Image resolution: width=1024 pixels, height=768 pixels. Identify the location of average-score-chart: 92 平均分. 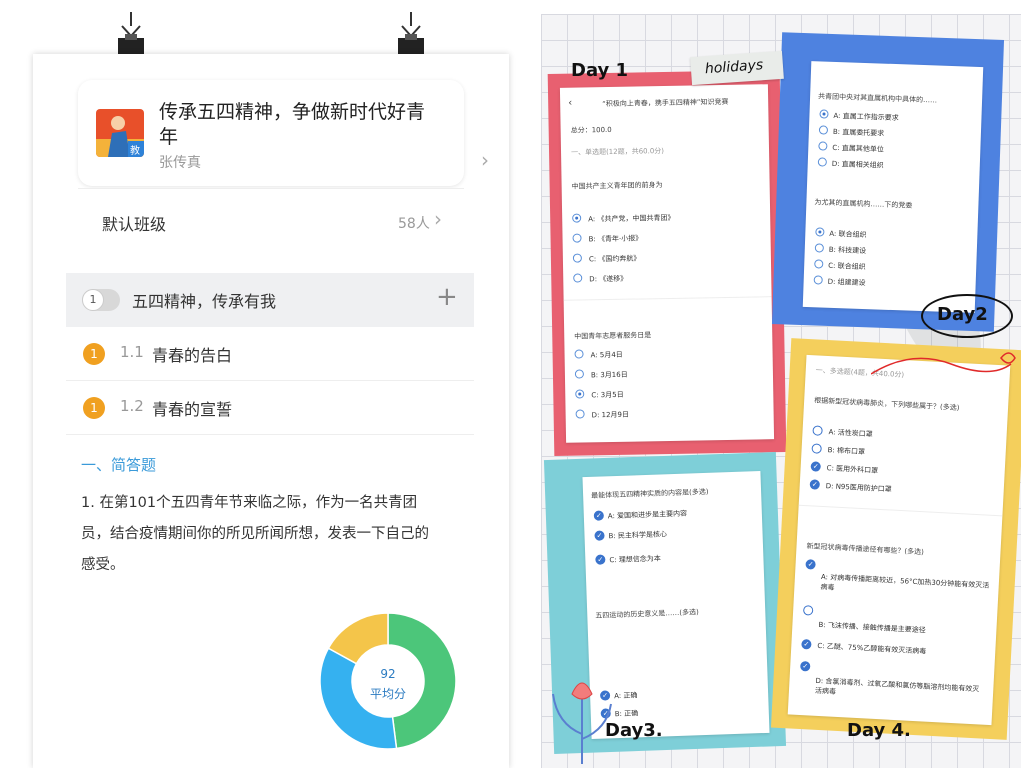
(388, 681).